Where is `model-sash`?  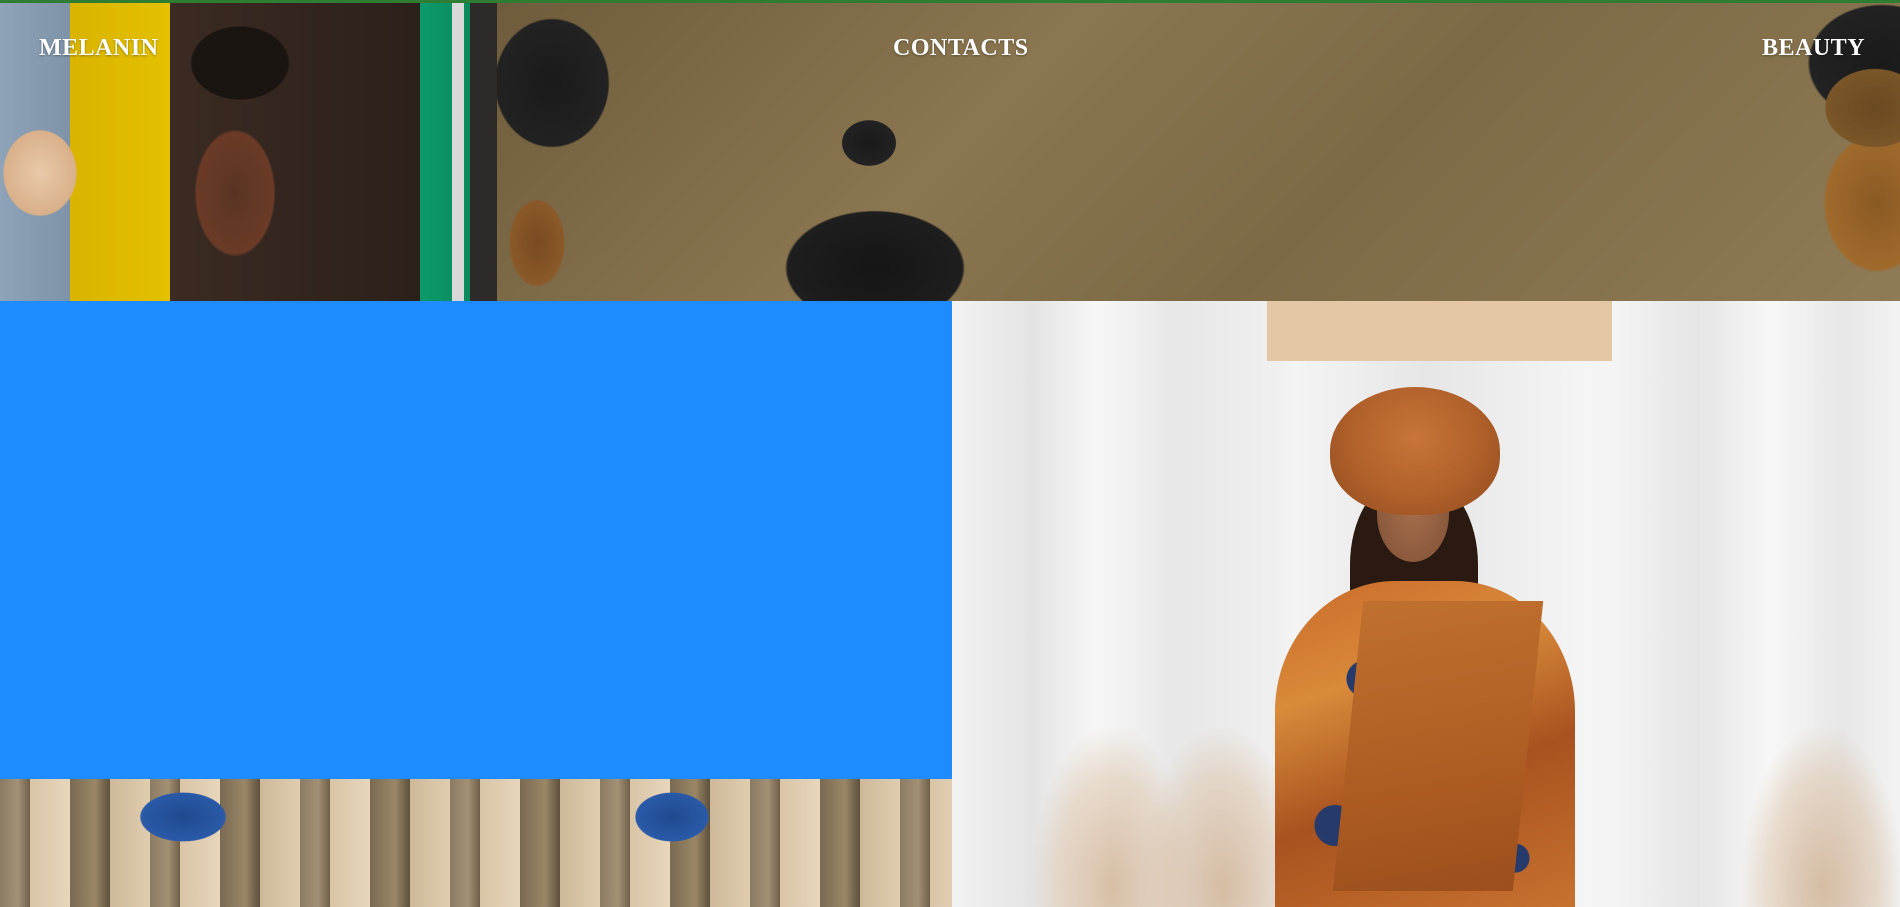
model-sash is located at coordinates (1438, 746).